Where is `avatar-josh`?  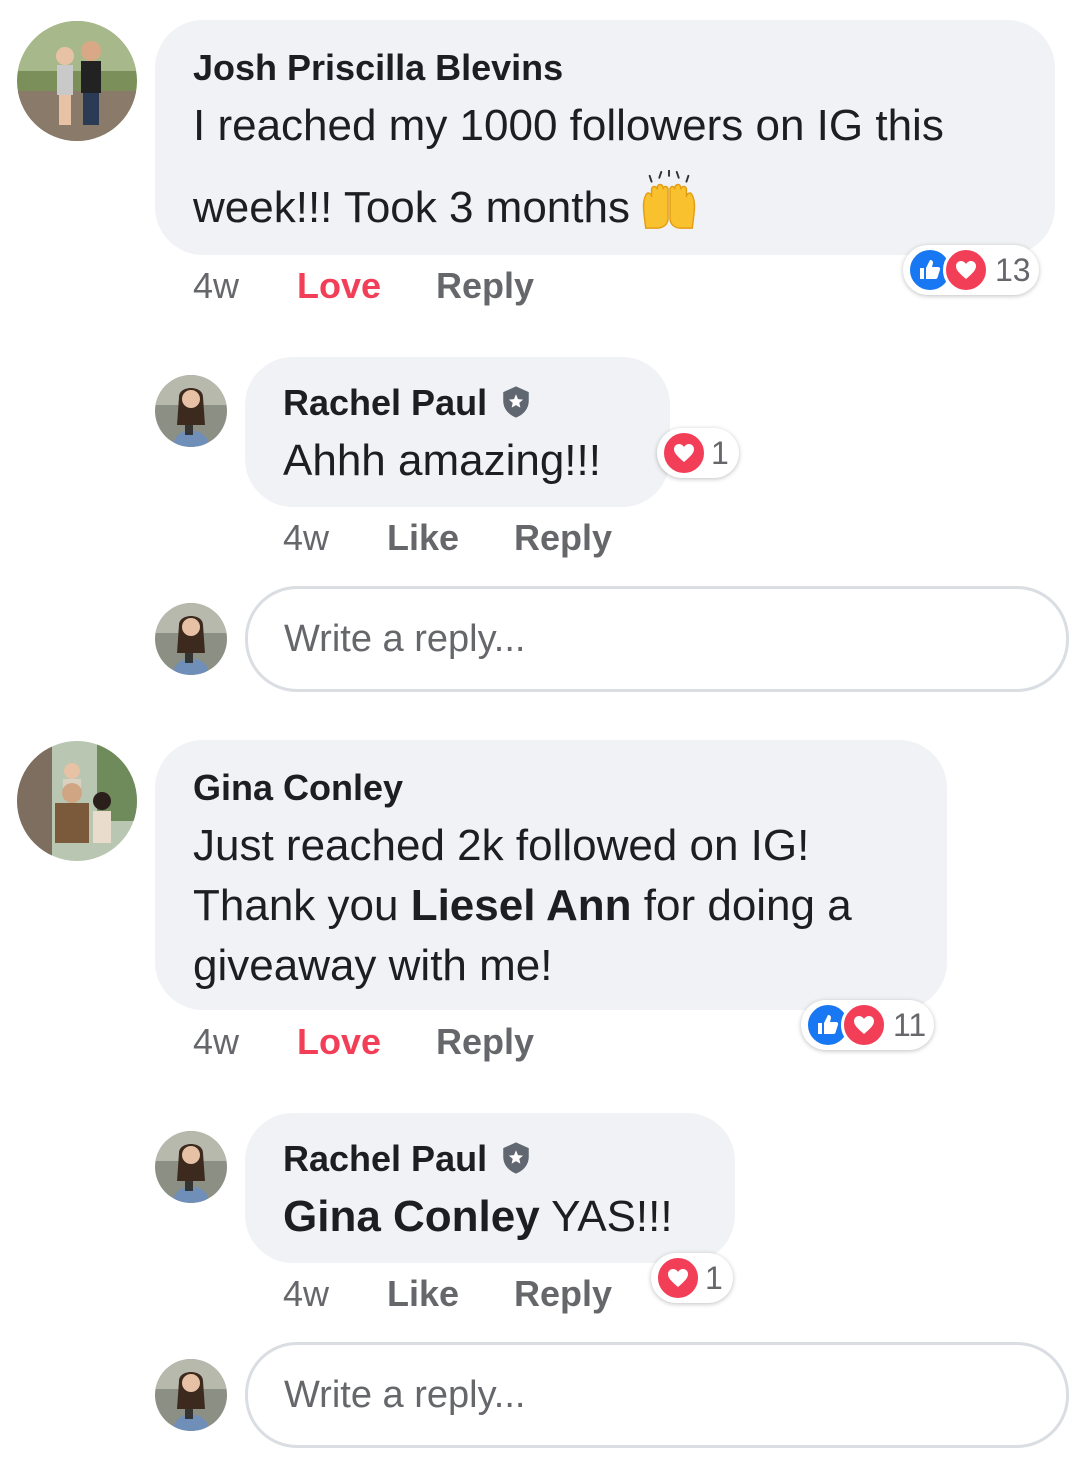
avatar-josh is located at coordinates (77, 81).